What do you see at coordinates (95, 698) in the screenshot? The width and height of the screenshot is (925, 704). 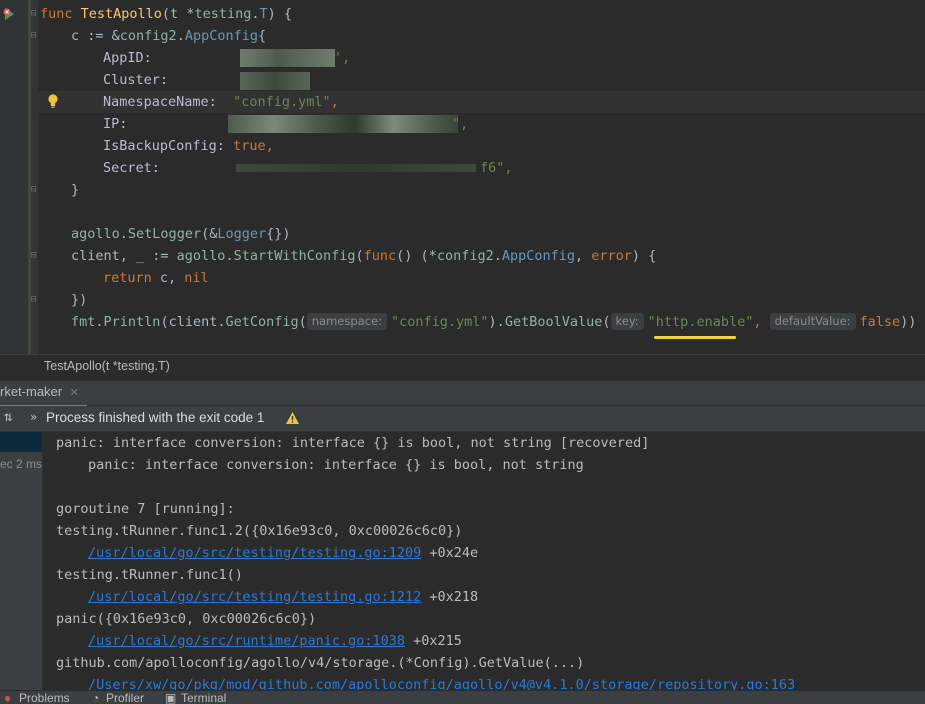 I see `profiler-icon: ◔` at bounding box center [95, 698].